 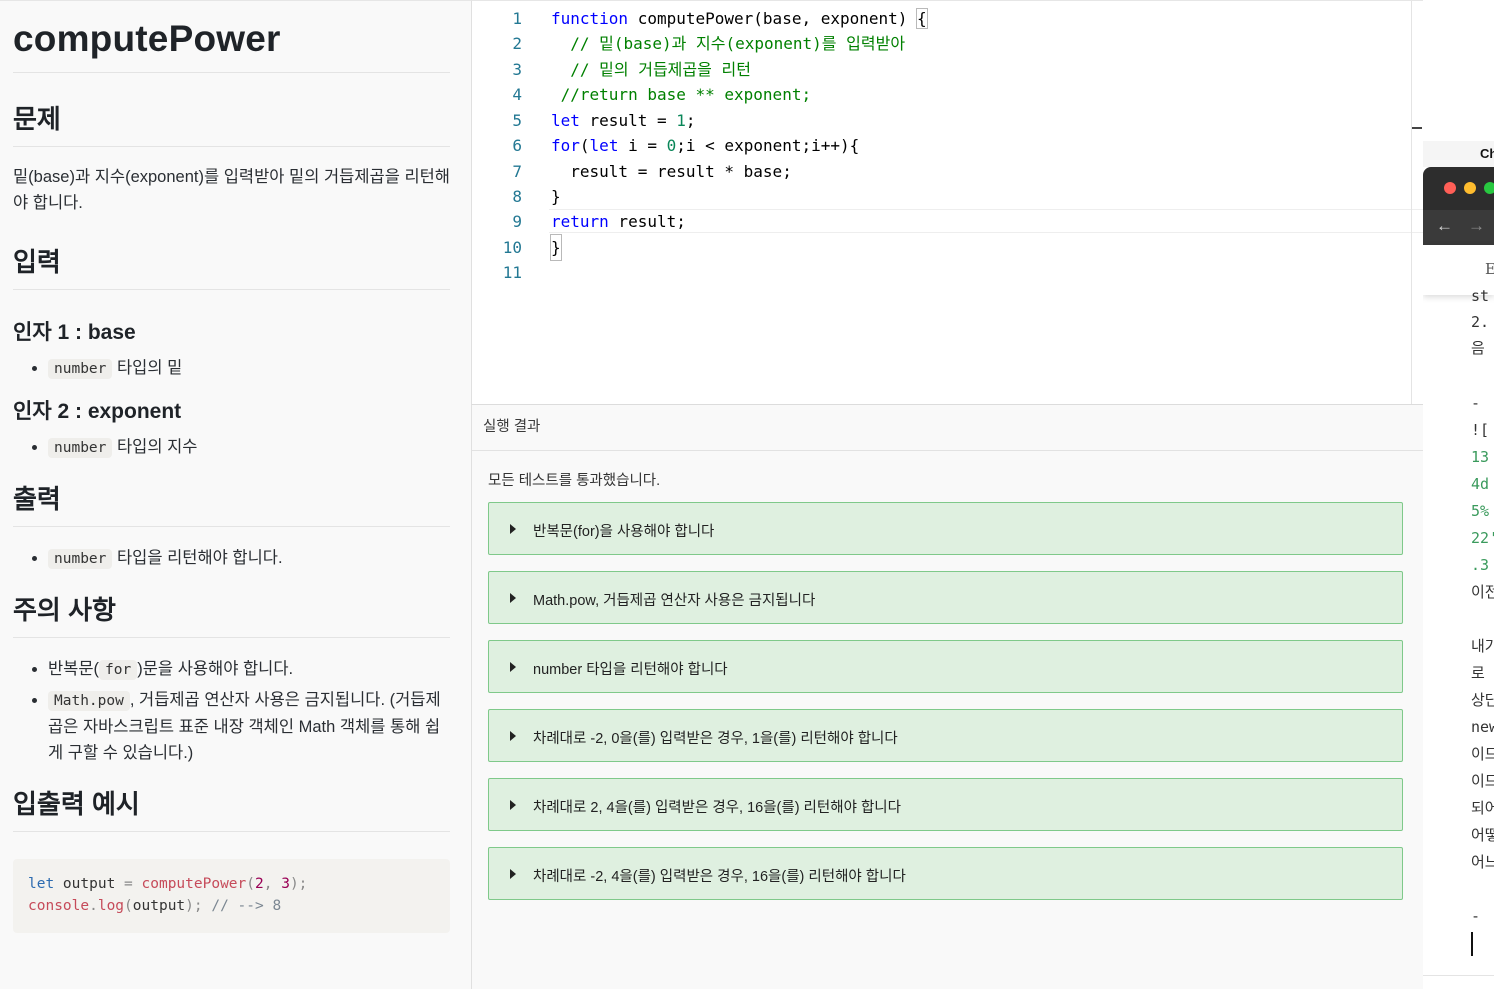 I want to click on side-text-line: 이전, so click(x=1482, y=592).